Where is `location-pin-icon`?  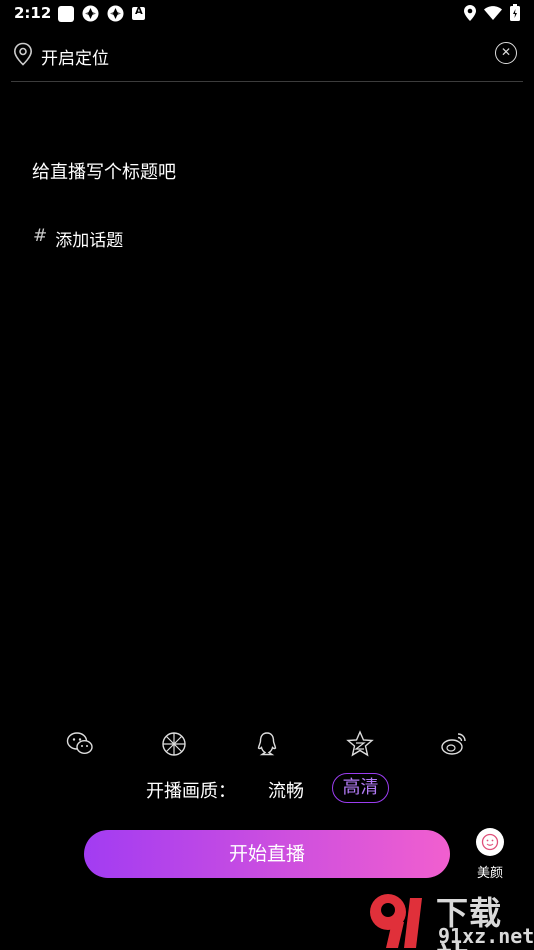 location-pin-icon is located at coordinates (23, 54).